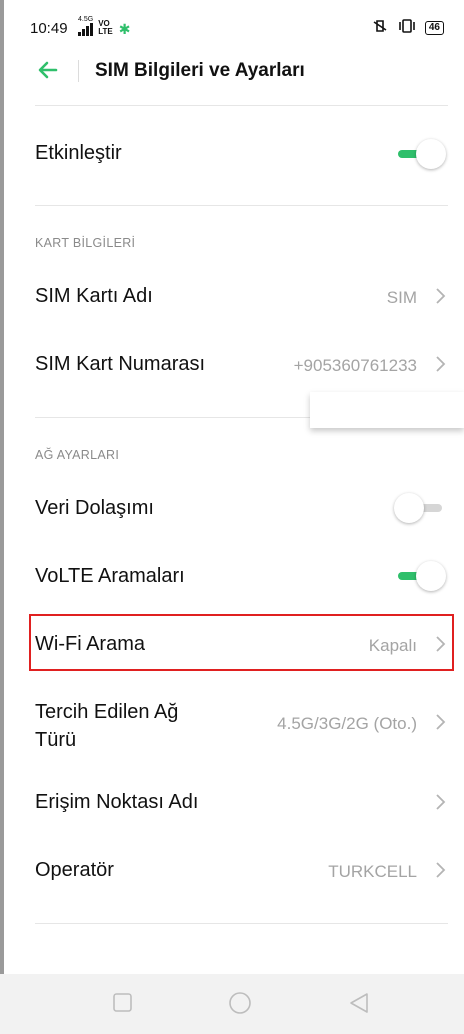 The width and height of the screenshot is (464, 1034). Describe the element at coordinates (86, 19) in the screenshot. I see `network-type: 4.5G` at that location.